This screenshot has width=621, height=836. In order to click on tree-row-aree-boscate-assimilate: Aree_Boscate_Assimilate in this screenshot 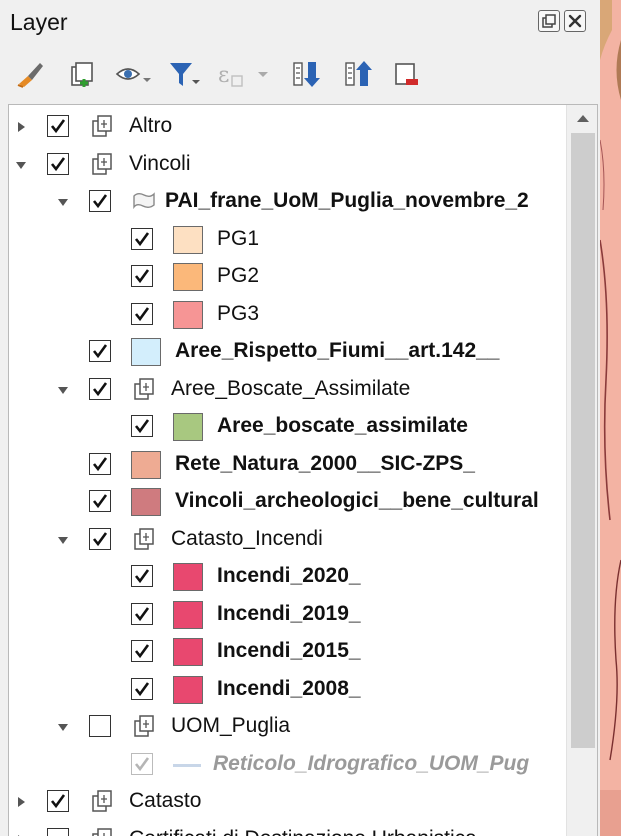, I will do `click(286, 390)`.